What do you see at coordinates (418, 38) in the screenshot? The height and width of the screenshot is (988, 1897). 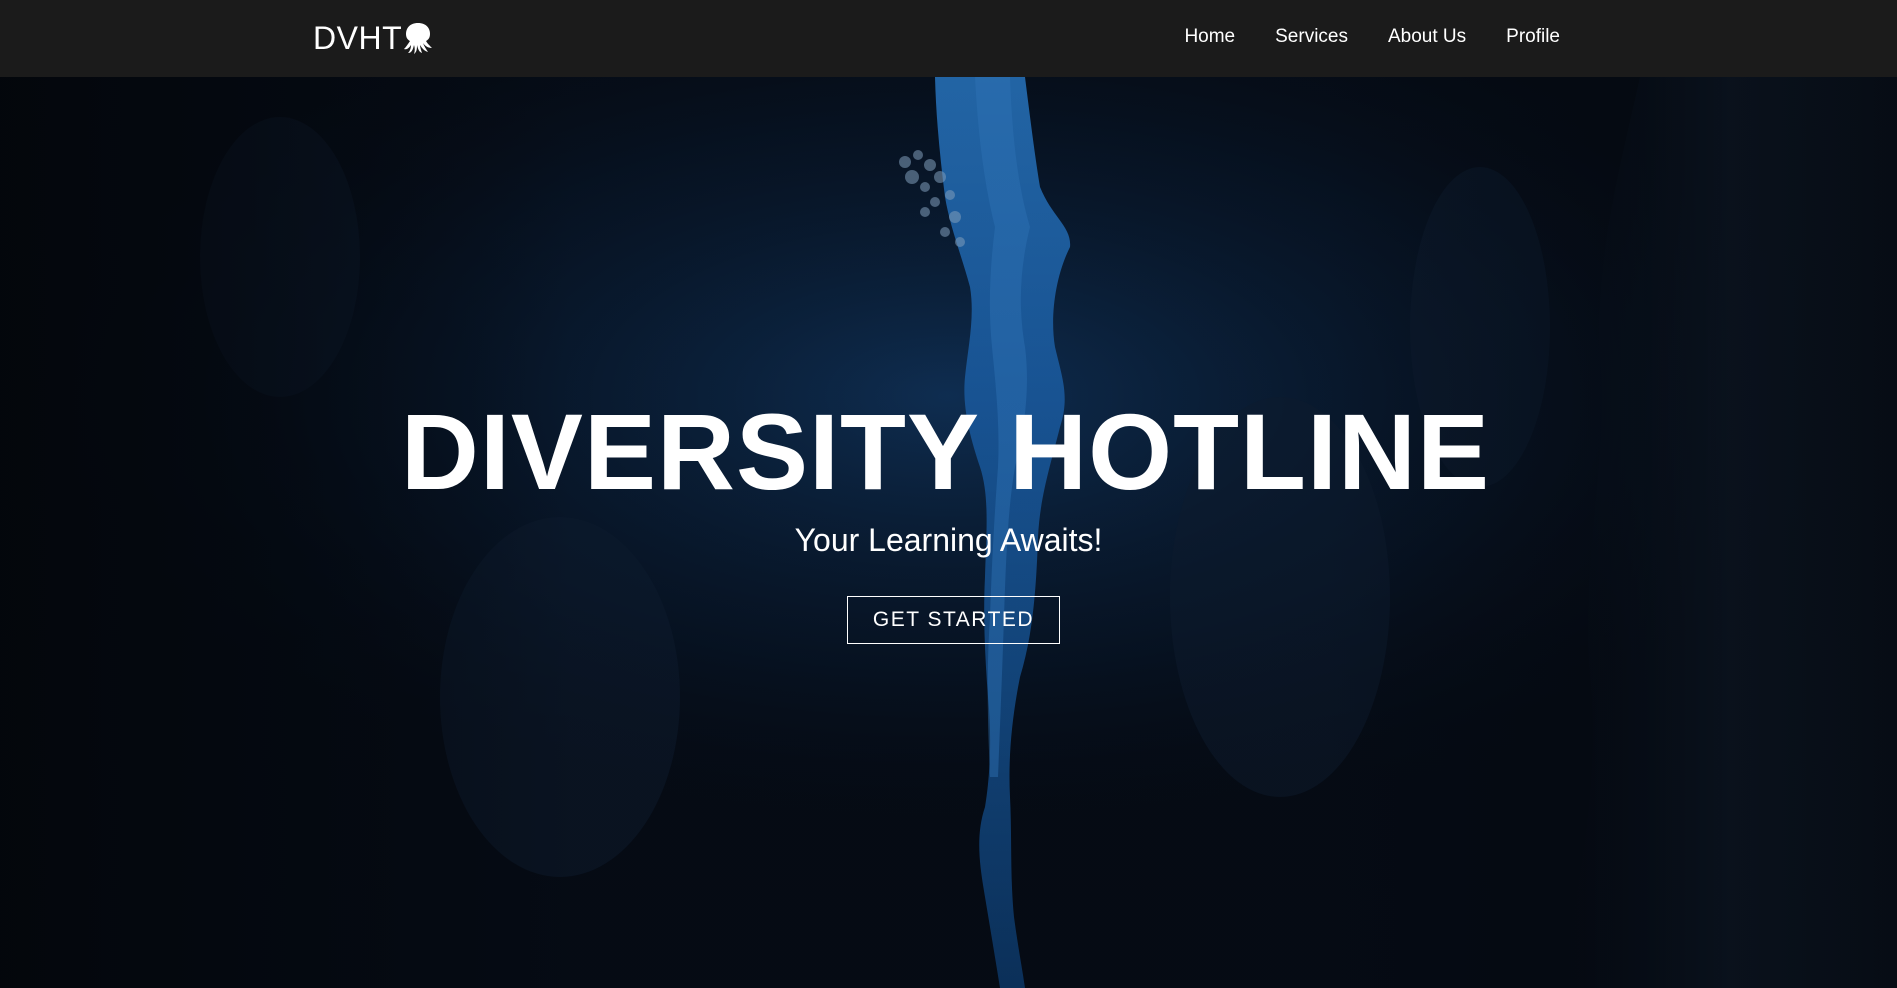 I see `octopus-icon` at bounding box center [418, 38].